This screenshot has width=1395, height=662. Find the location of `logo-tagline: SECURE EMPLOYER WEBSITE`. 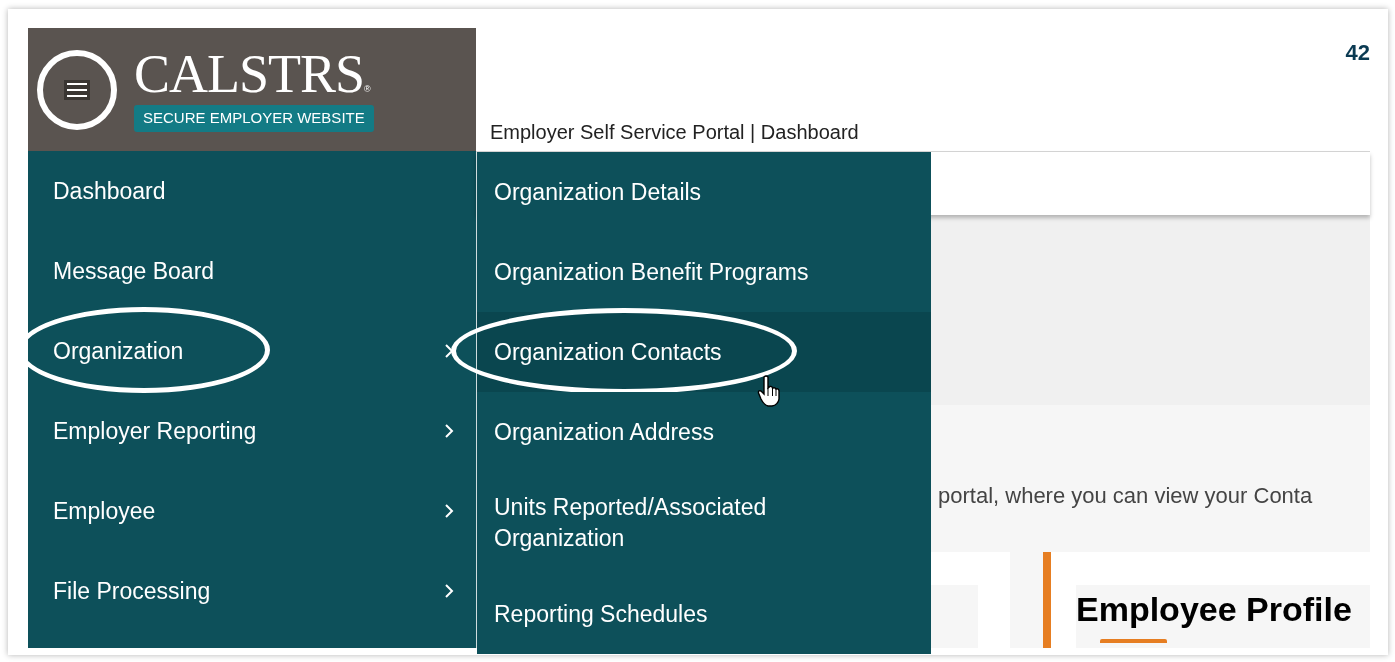

logo-tagline: SECURE EMPLOYER WEBSITE is located at coordinates (254, 118).